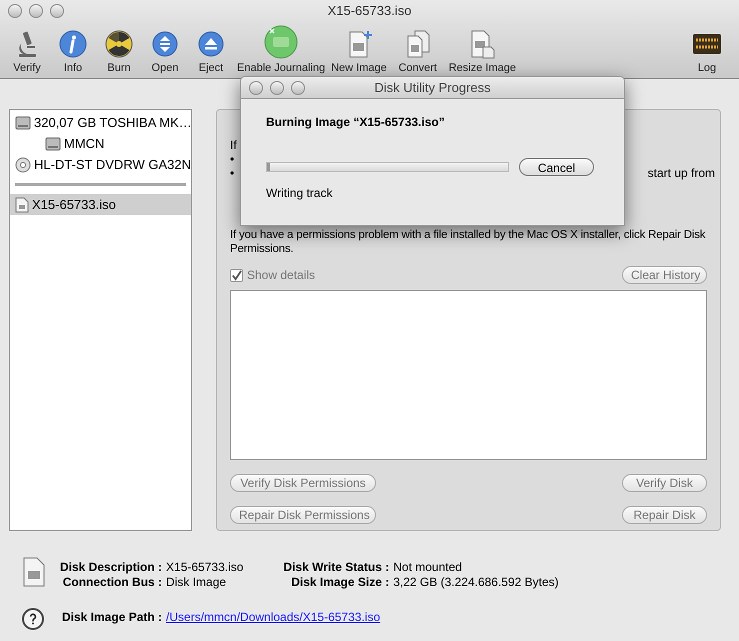  Describe the element at coordinates (303, 515) in the screenshot. I see `action-button: Repair Disk Permissions` at that location.